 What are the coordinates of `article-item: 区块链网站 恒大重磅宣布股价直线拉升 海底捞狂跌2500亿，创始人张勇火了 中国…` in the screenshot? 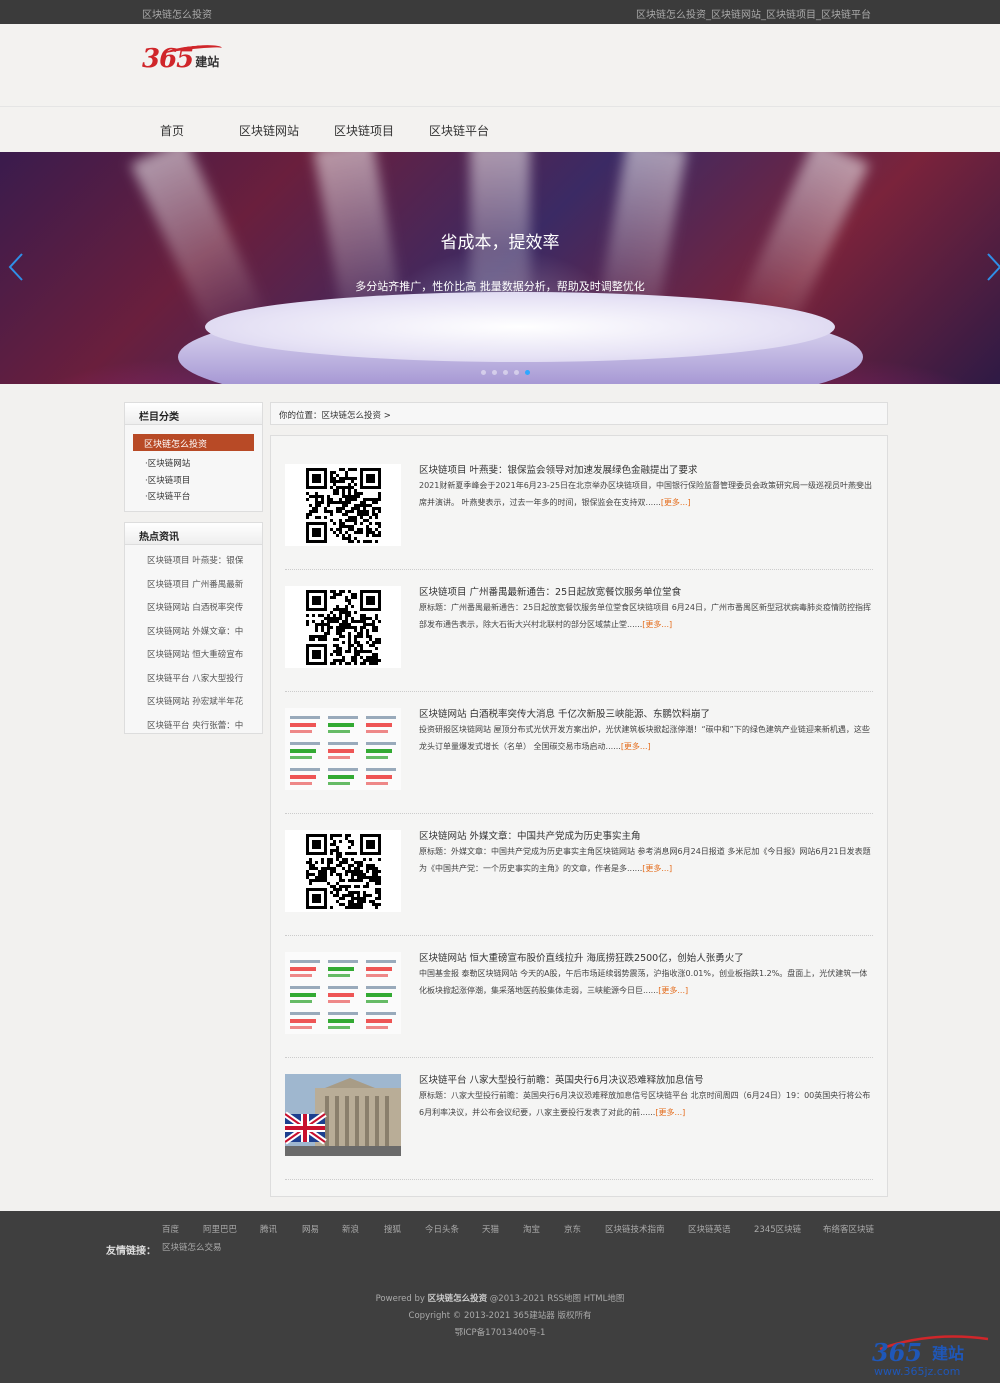 It's located at (579, 997).